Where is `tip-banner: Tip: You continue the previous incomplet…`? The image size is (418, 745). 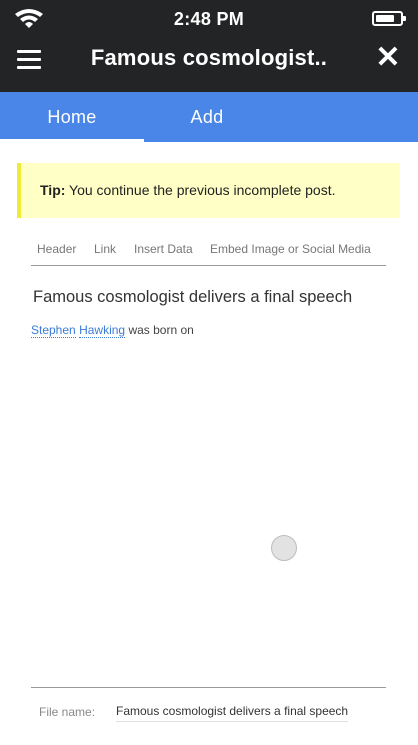
tip-banner: Tip: You continue the previous incomplet… is located at coordinates (208, 190).